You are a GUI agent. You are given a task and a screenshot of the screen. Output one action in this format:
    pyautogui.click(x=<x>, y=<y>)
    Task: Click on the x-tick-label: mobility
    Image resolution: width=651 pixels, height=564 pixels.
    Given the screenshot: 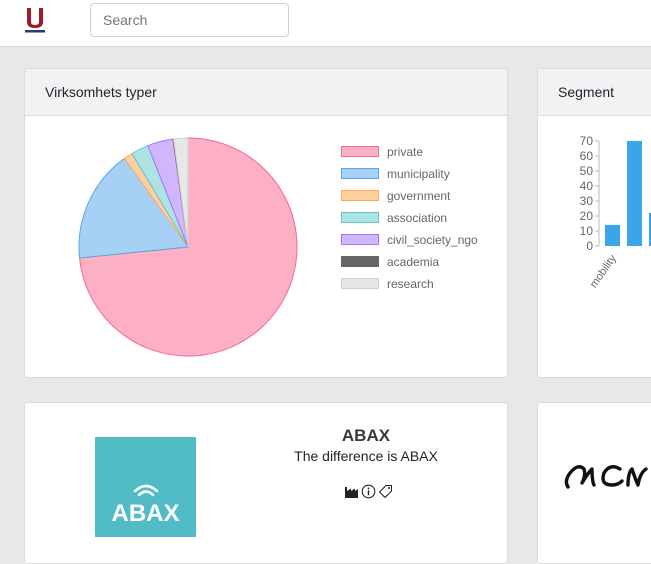 What is the action you would take?
    pyautogui.click(x=604, y=271)
    